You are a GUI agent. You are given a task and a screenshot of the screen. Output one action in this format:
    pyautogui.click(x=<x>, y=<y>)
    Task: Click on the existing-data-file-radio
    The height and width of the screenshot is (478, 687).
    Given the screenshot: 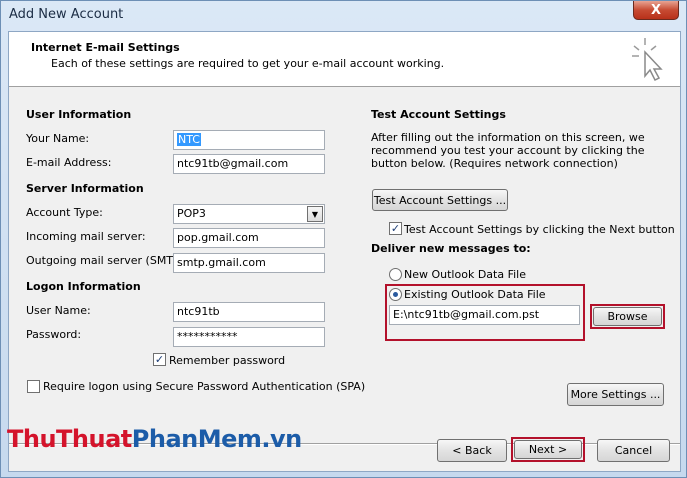 What is the action you would take?
    pyautogui.click(x=395, y=294)
    